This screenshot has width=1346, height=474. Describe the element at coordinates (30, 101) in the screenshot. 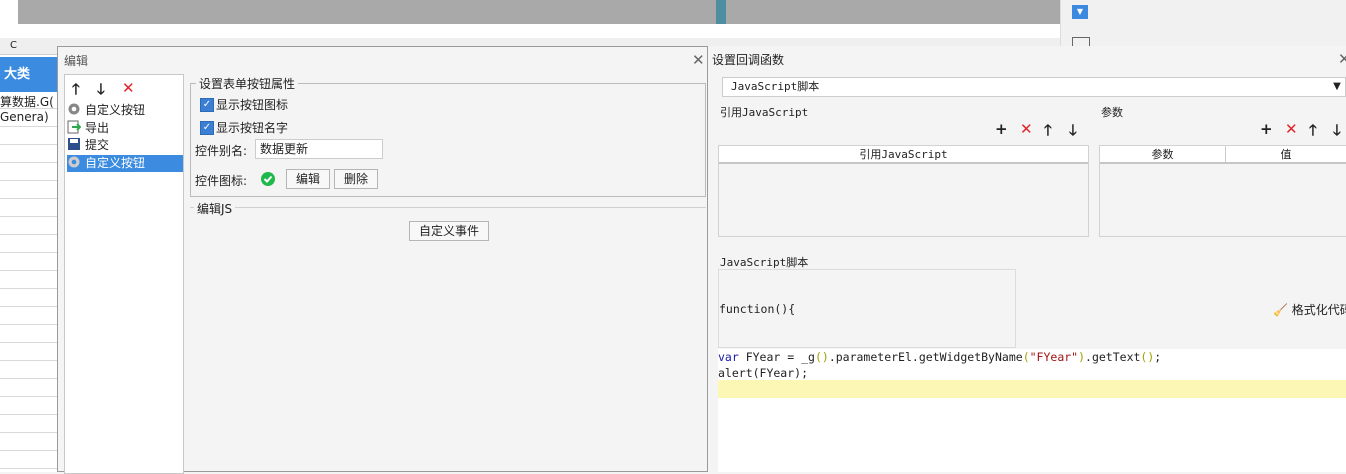

I see `formula-cell: 算数据.G(` at that location.